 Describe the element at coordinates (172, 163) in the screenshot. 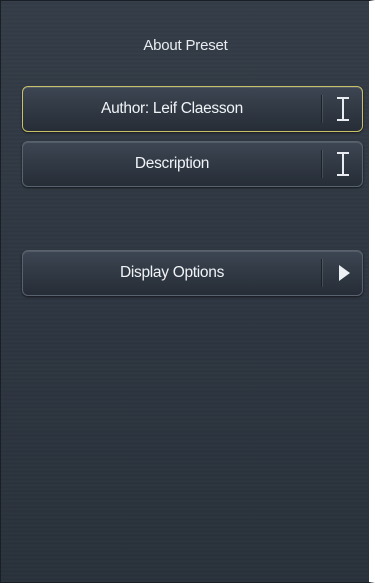

I see `description-button-label: Description` at that location.